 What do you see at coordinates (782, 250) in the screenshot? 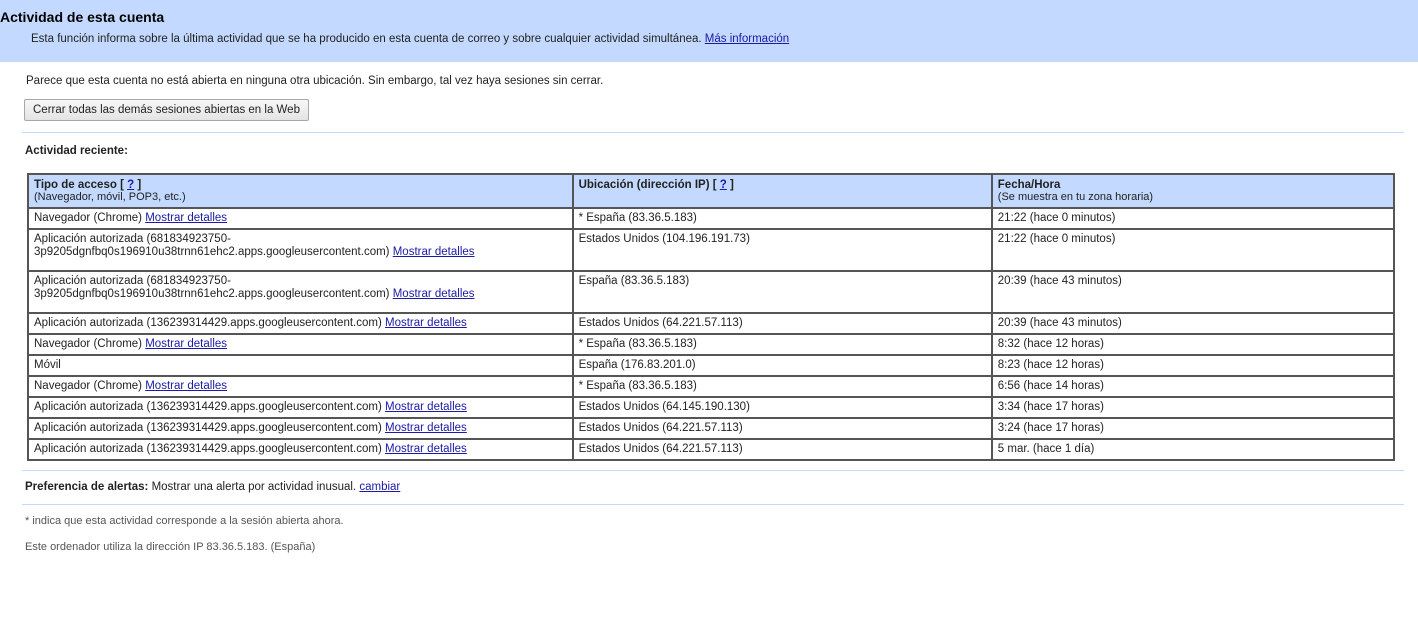
I see `location-cell: Estados Unidos (104.196.191.73)` at bounding box center [782, 250].